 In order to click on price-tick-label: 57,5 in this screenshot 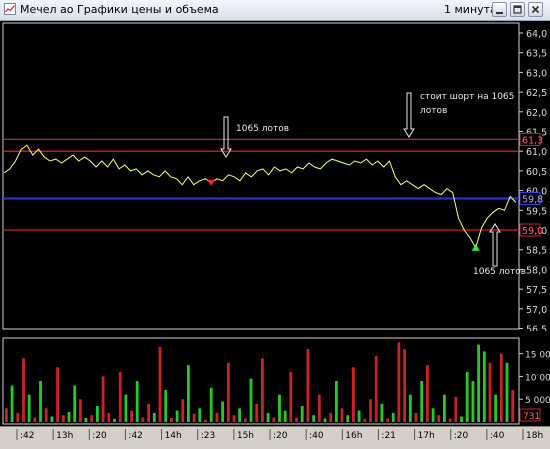, I will do `click(536, 290)`.